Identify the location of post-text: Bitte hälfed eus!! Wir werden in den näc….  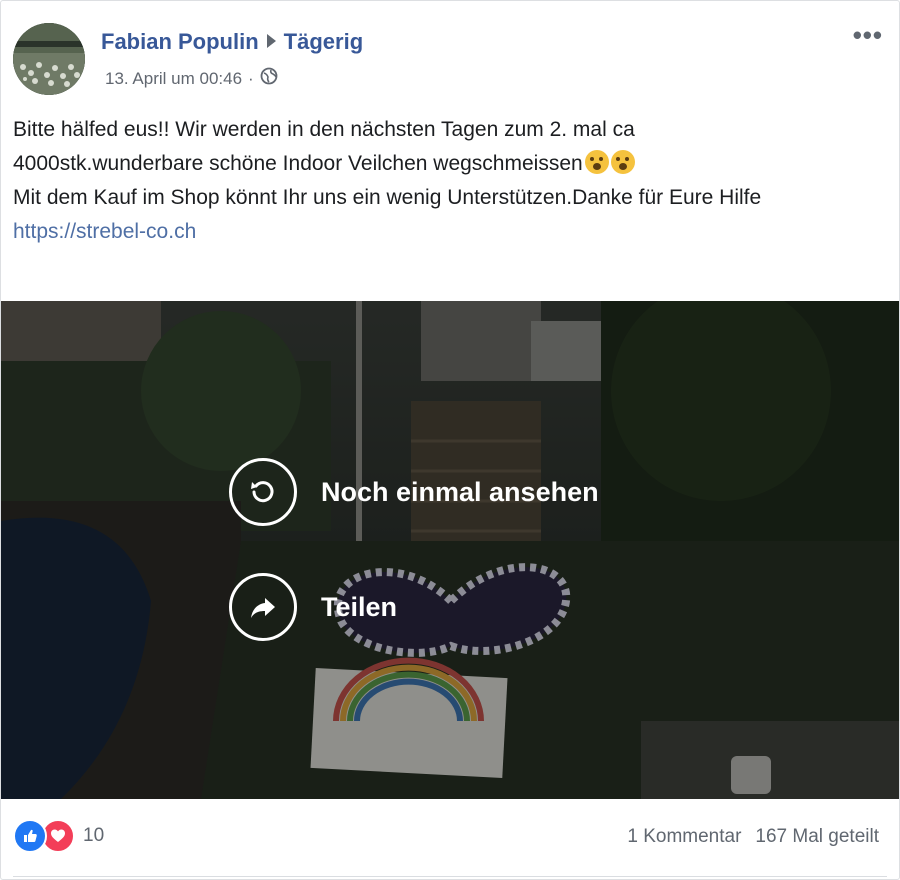
(448, 181).